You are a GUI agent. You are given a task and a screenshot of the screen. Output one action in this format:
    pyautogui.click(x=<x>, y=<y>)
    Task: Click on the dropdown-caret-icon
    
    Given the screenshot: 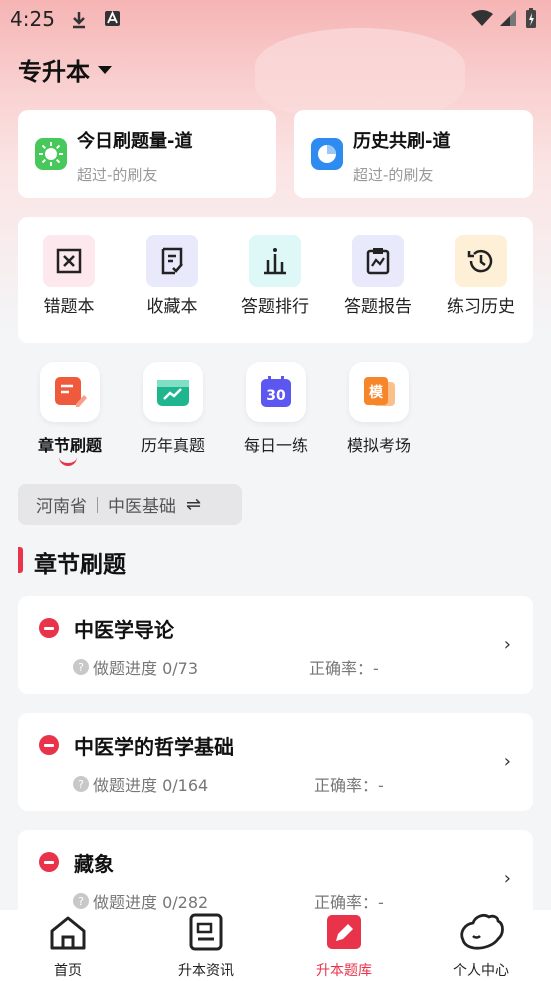 What is the action you would take?
    pyautogui.click(x=105, y=69)
    